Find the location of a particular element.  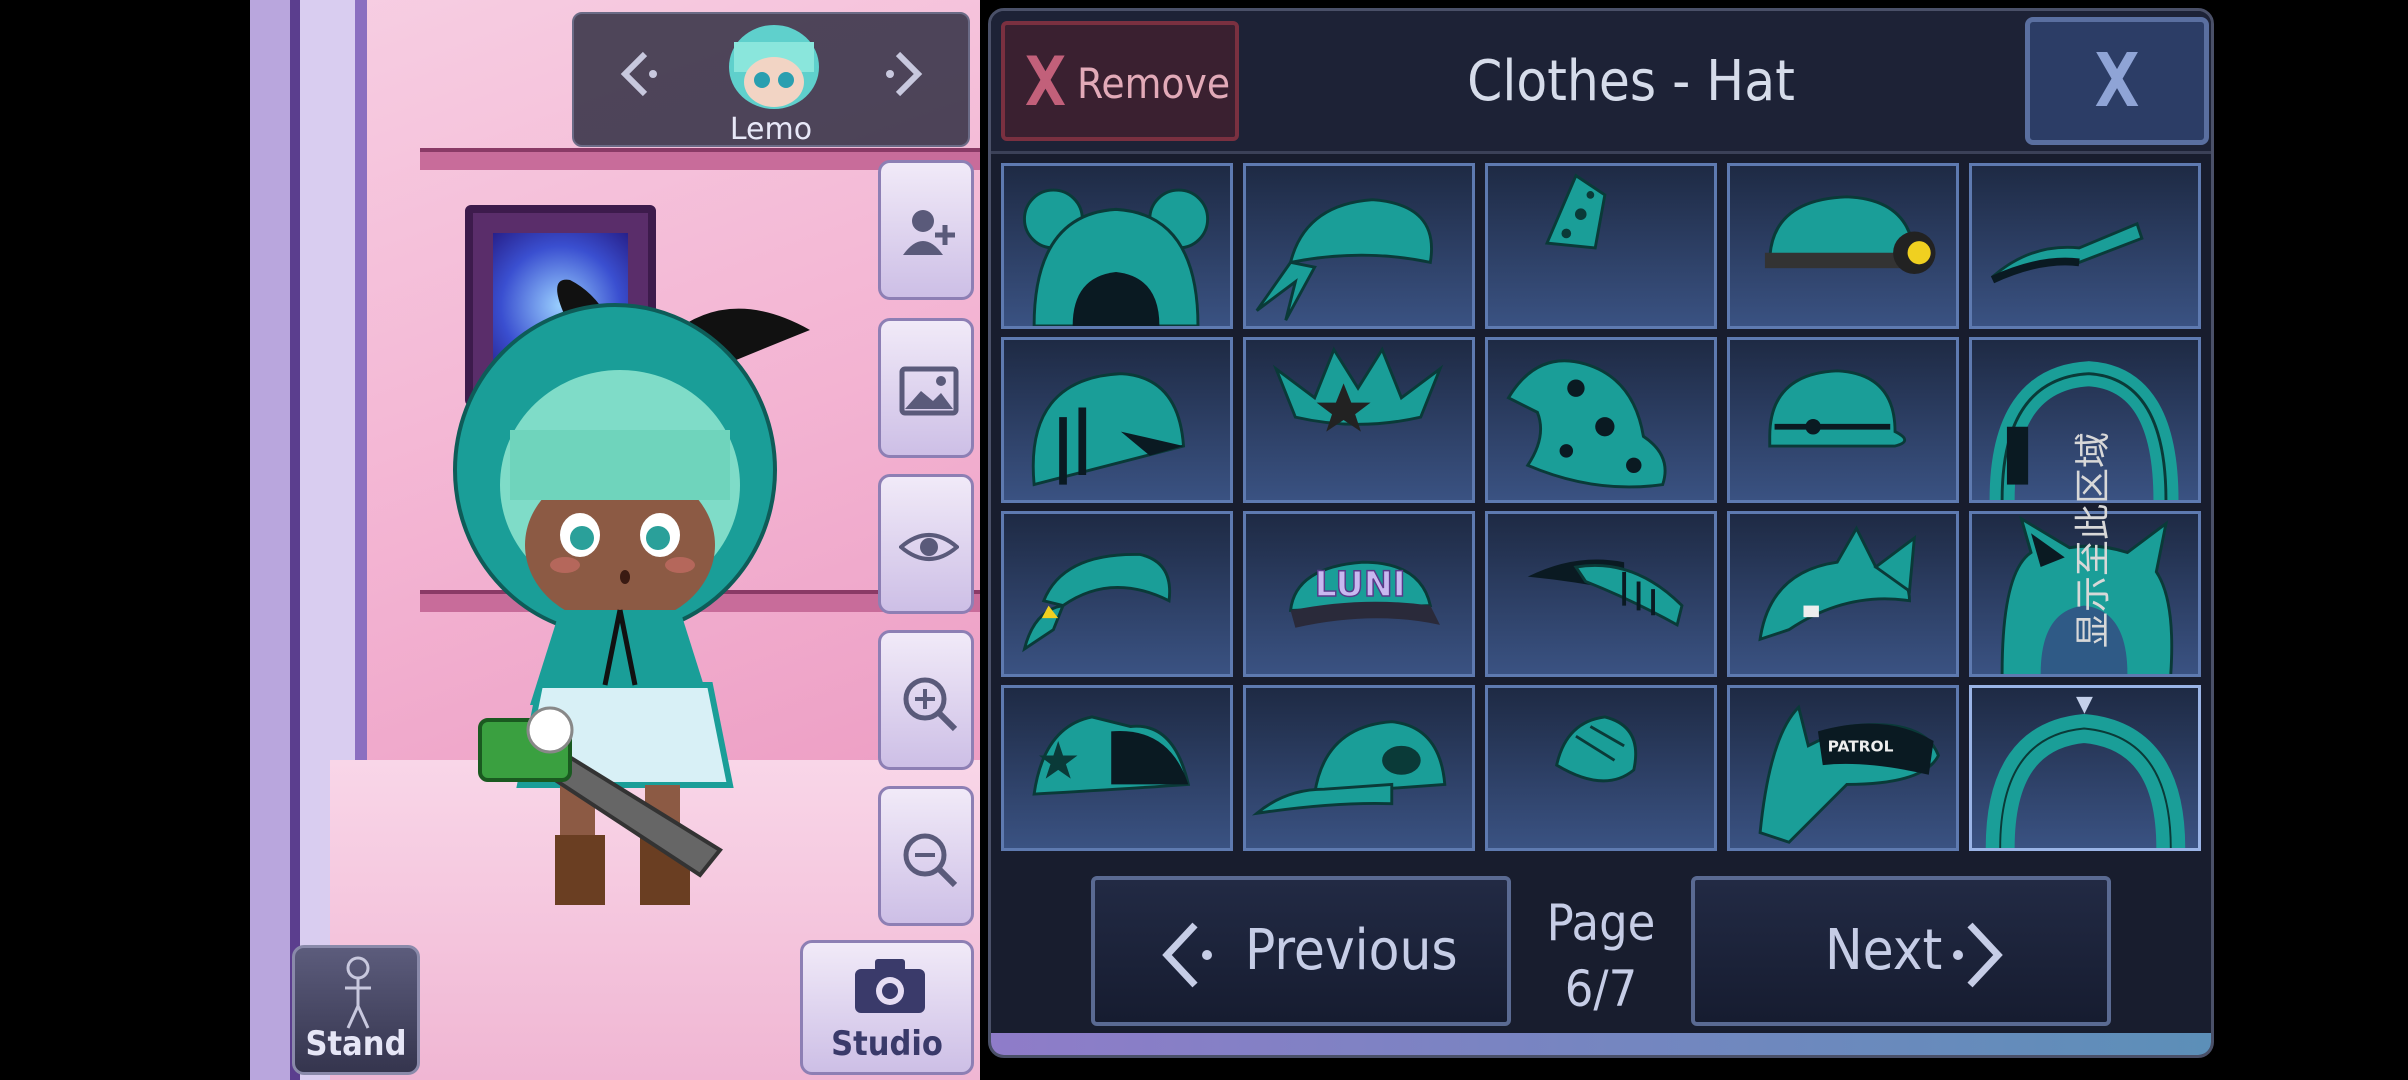

hat-item-cat-ear-cap is located at coordinates (1843, 594).